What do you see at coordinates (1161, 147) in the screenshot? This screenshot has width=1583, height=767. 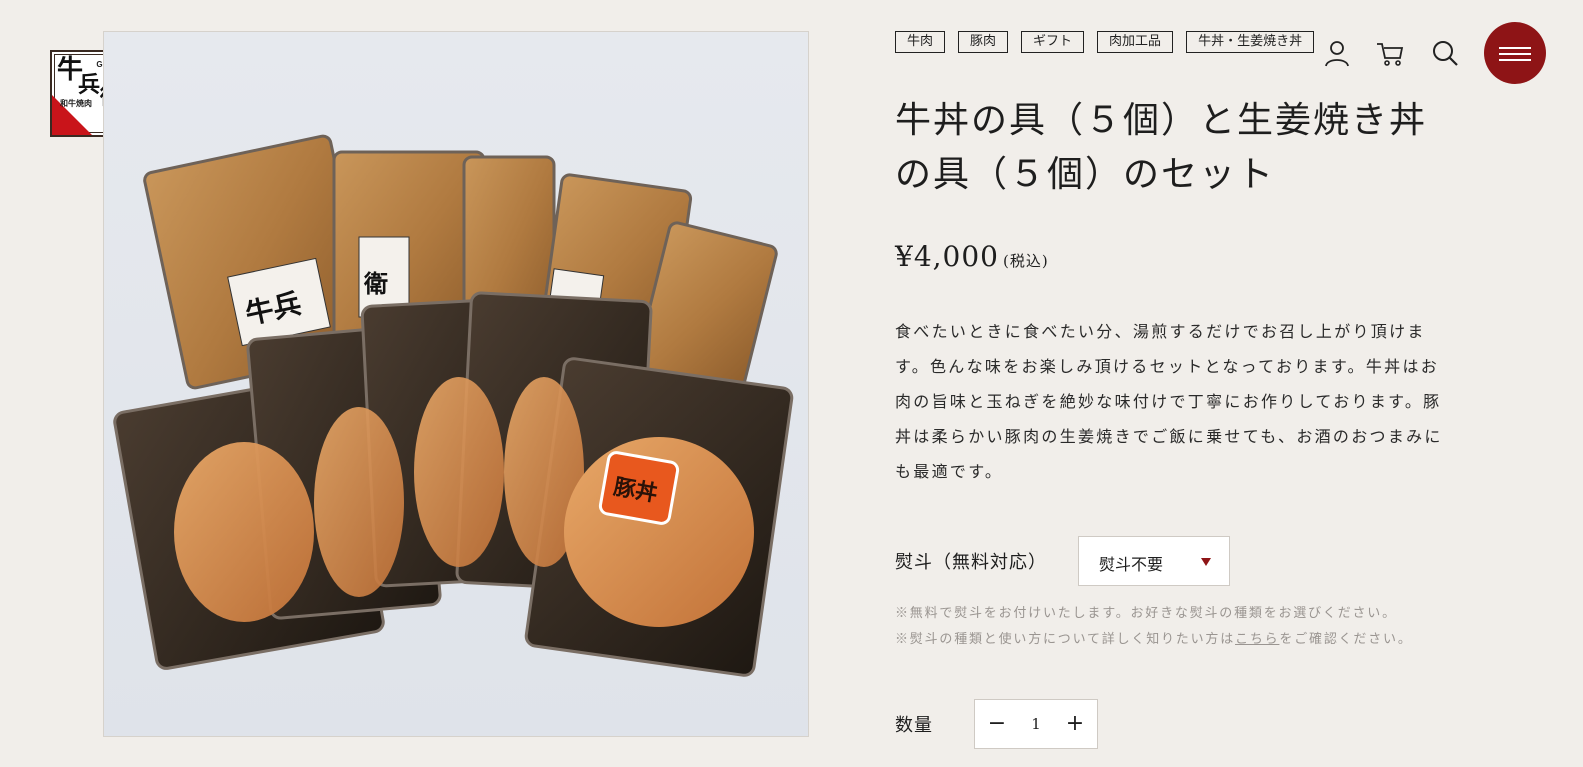 I see `product-title: 牛丼の具（５個）と生姜焼き丼の具（５個）のセット` at bounding box center [1161, 147].